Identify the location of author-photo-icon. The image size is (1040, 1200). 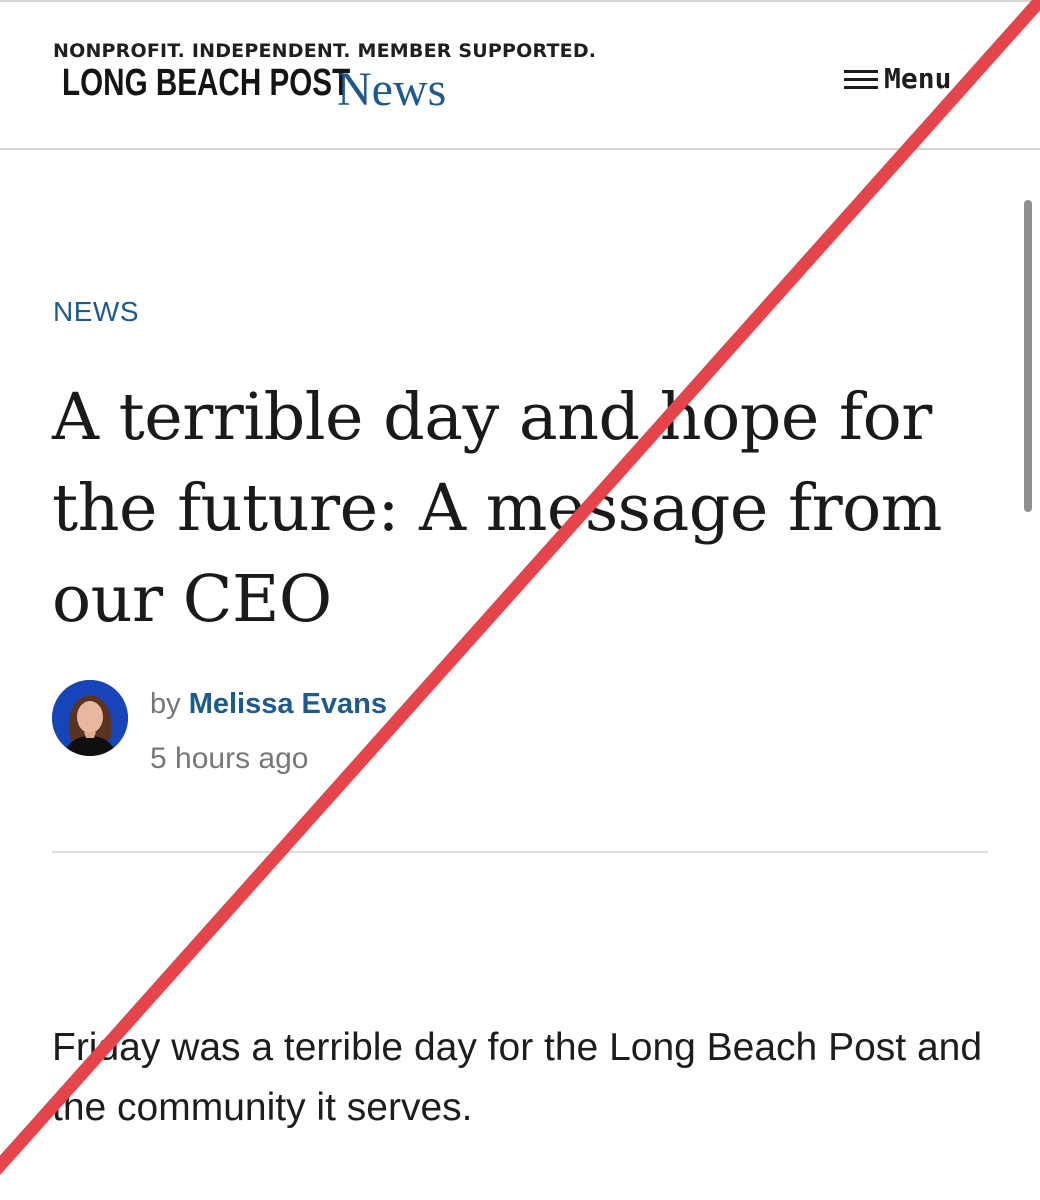
(90, 718).